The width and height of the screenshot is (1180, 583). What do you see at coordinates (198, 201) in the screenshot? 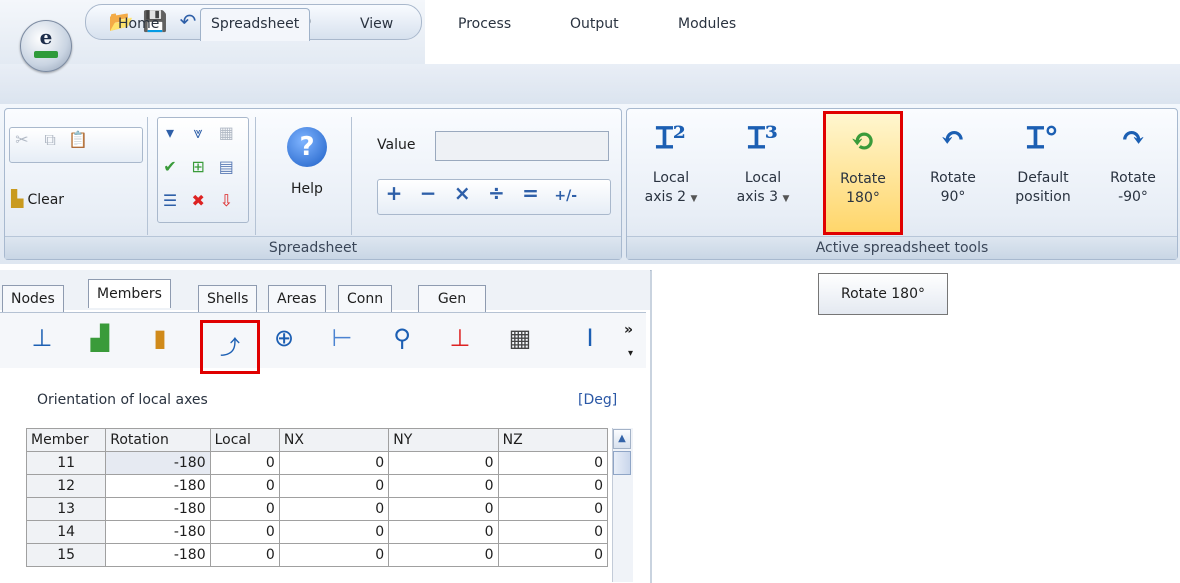
I see `delete-rows-icon: ✖` at bounding box center [198, 201].